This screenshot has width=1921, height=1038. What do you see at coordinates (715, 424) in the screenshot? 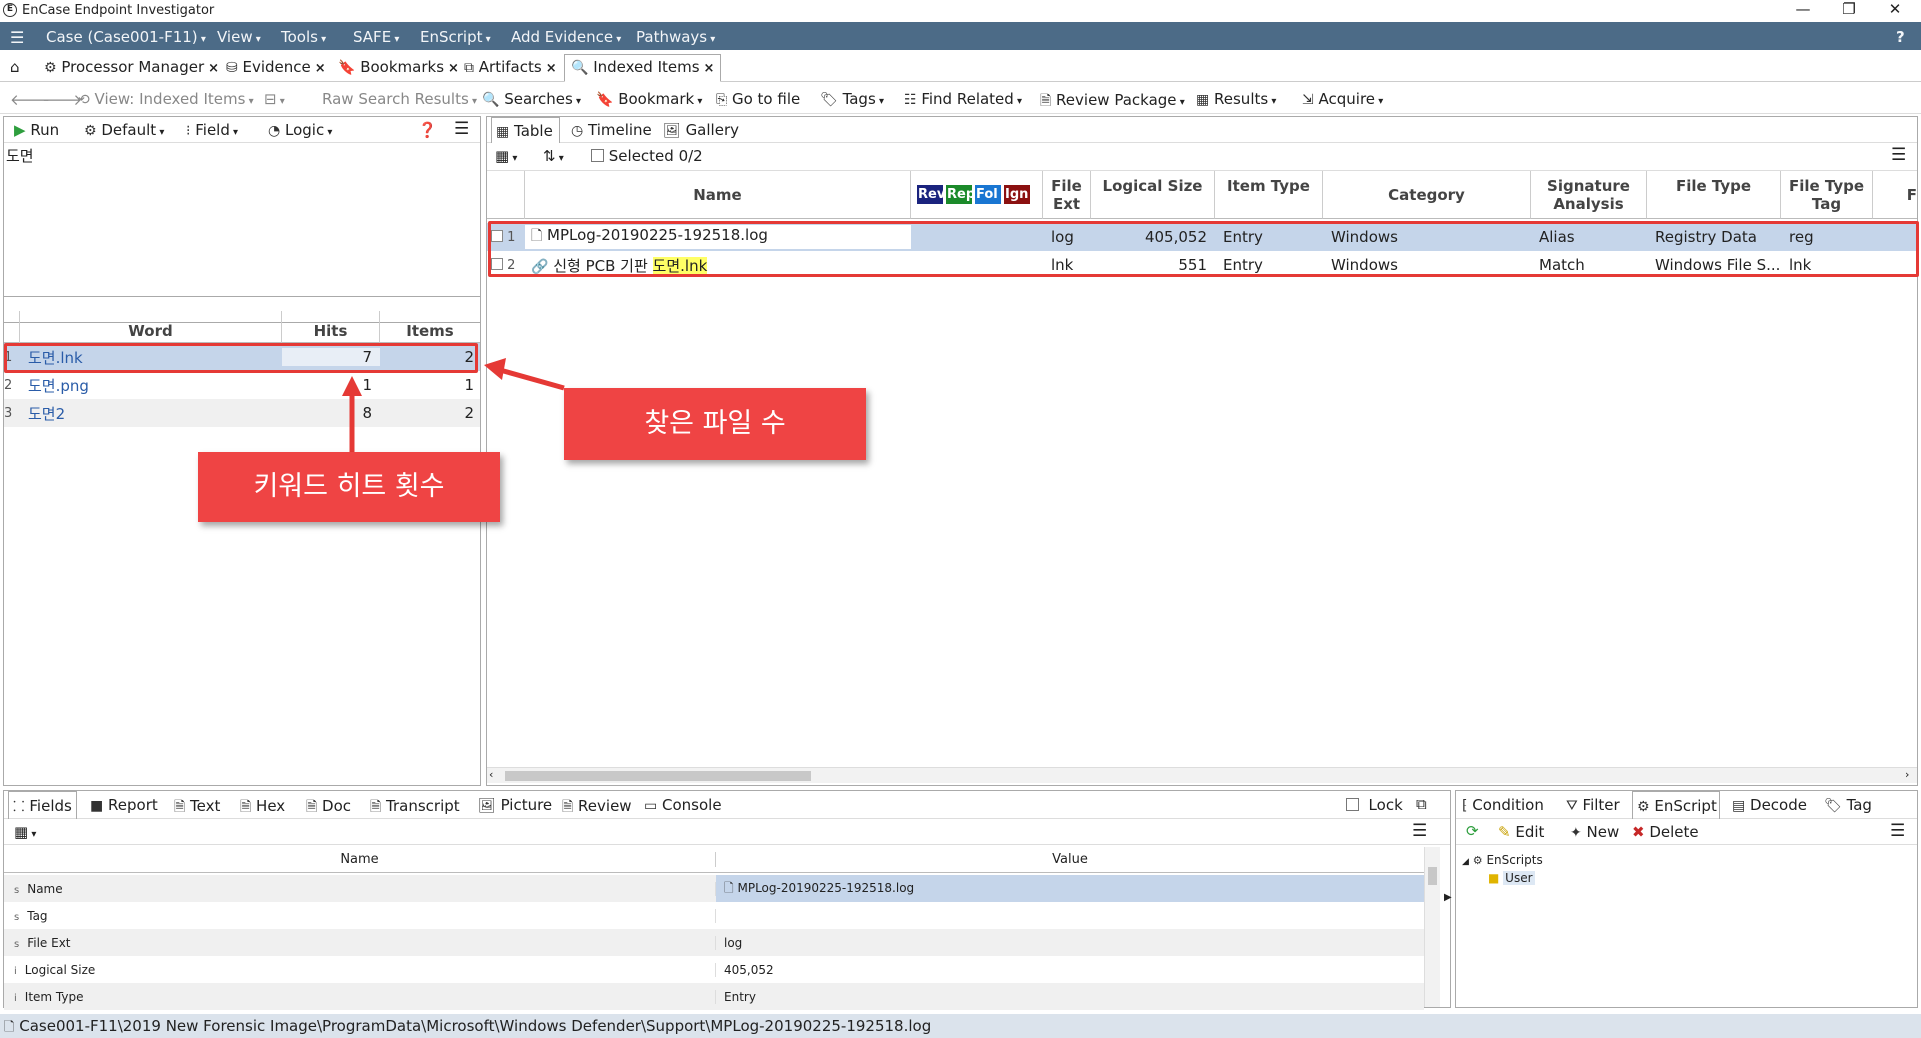
I see `callout-files-found: 찾은 파일 수` at bounding box center [715, 424].